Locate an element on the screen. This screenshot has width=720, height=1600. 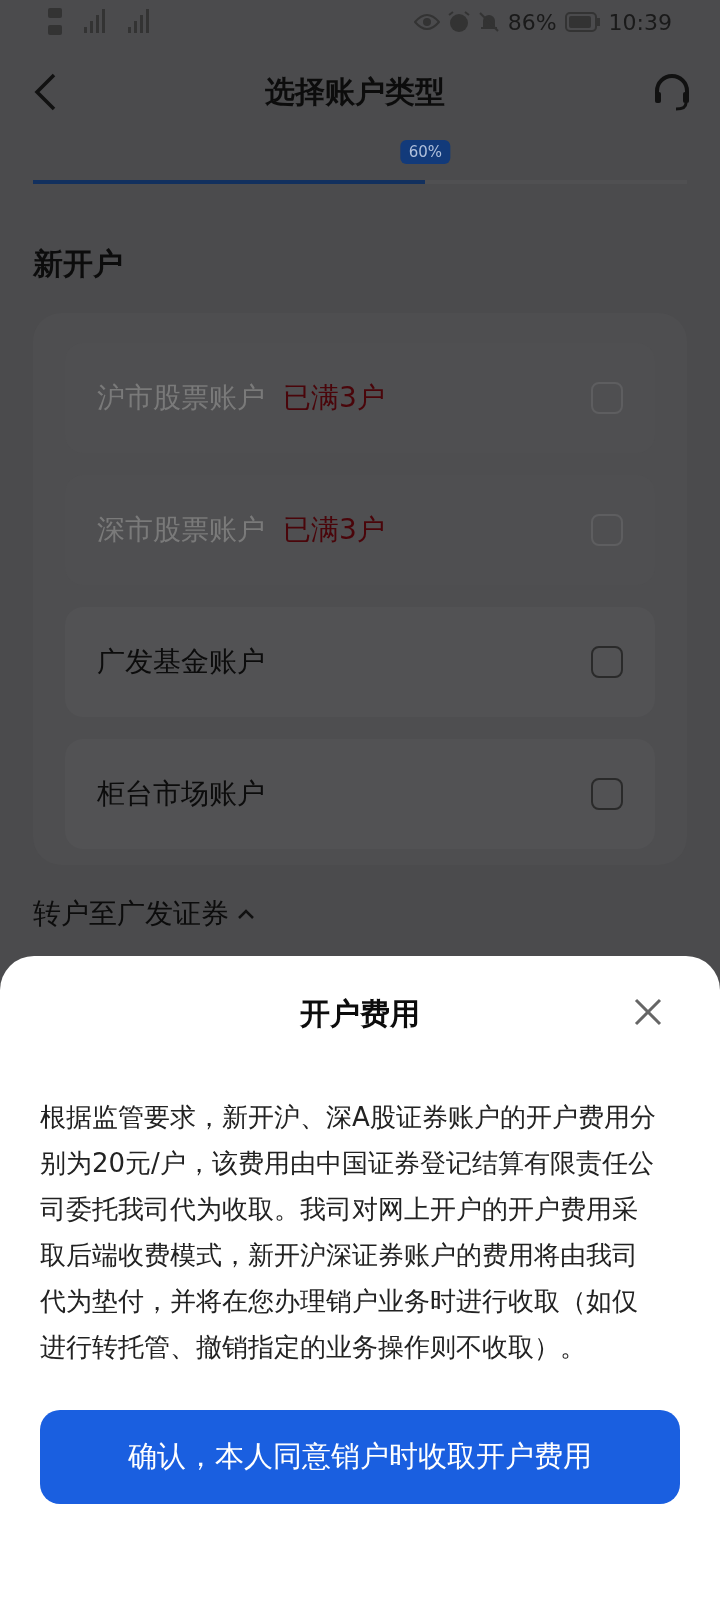
back-icon is located at coordinates (45, 92).